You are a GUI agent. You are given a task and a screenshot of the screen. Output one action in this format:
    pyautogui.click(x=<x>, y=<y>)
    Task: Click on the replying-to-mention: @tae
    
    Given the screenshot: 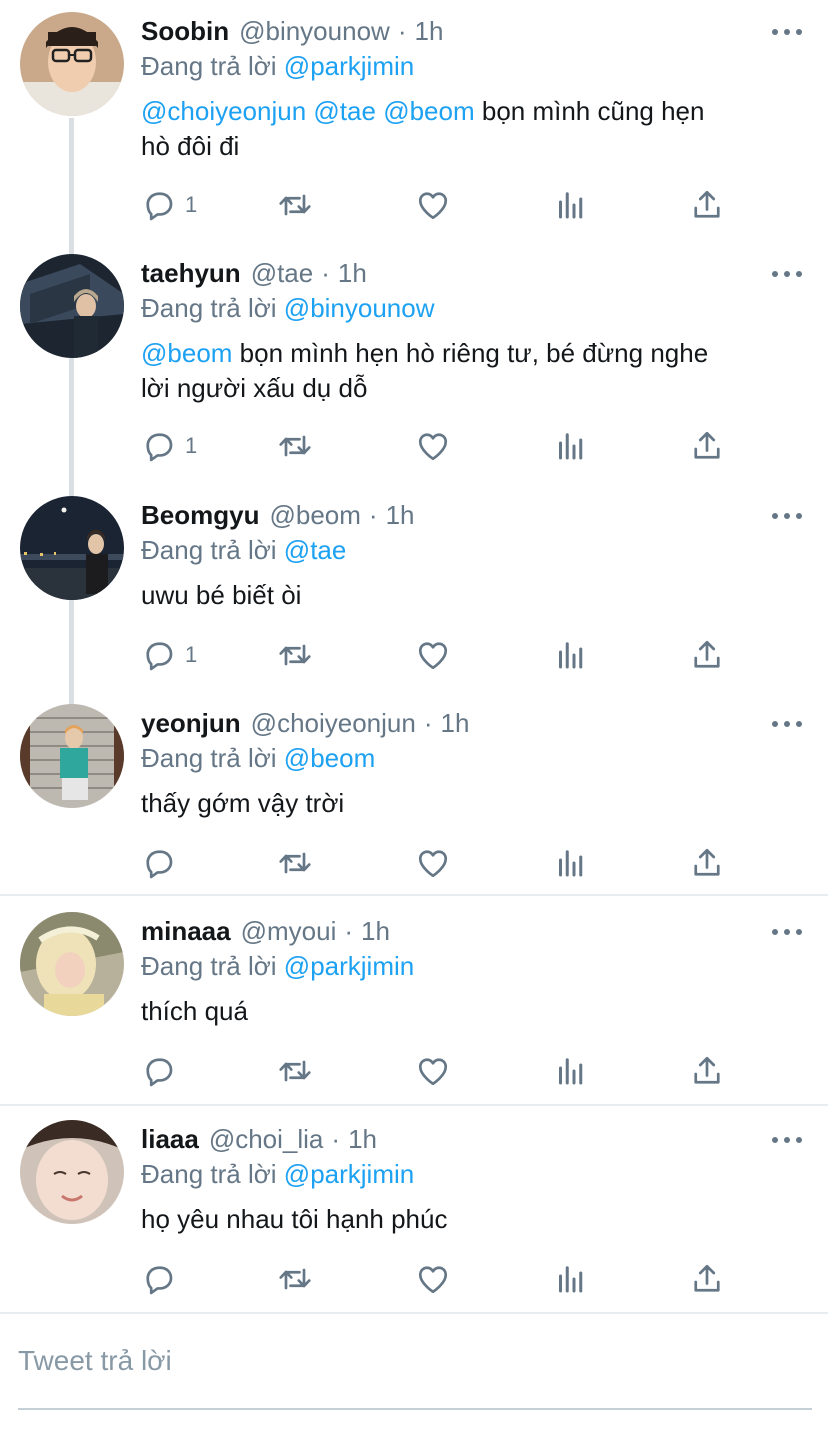 What is the action you would take?
    pyautogui.click(x=315, y=550)
    